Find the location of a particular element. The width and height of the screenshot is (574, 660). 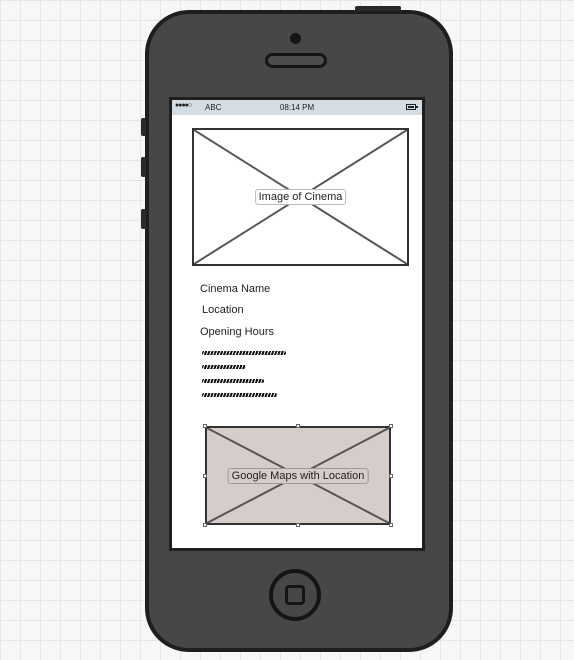

status-time: 08:14 PM is located at coordinates (297, 107).